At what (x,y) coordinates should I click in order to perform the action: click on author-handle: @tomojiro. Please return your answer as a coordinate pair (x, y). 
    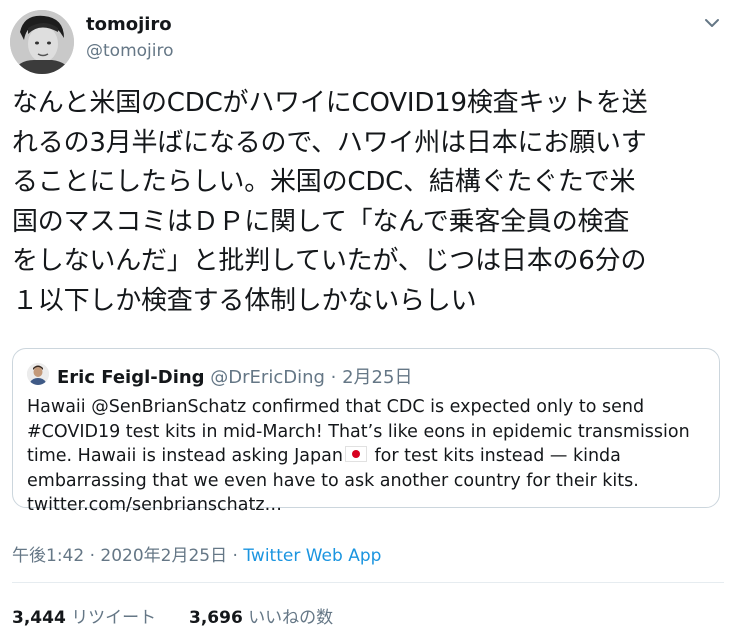
    Looking at the image, I should click on (130, 51).